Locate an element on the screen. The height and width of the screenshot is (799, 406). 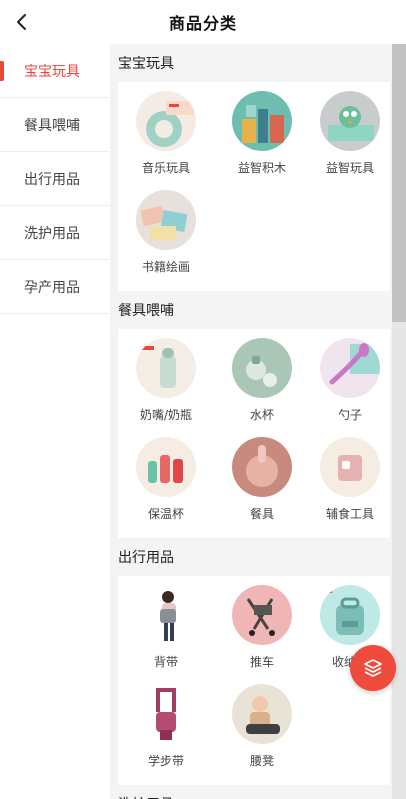
sidebar-item-feeding: 餐具喂哺 is located at coordinates (55, 125).